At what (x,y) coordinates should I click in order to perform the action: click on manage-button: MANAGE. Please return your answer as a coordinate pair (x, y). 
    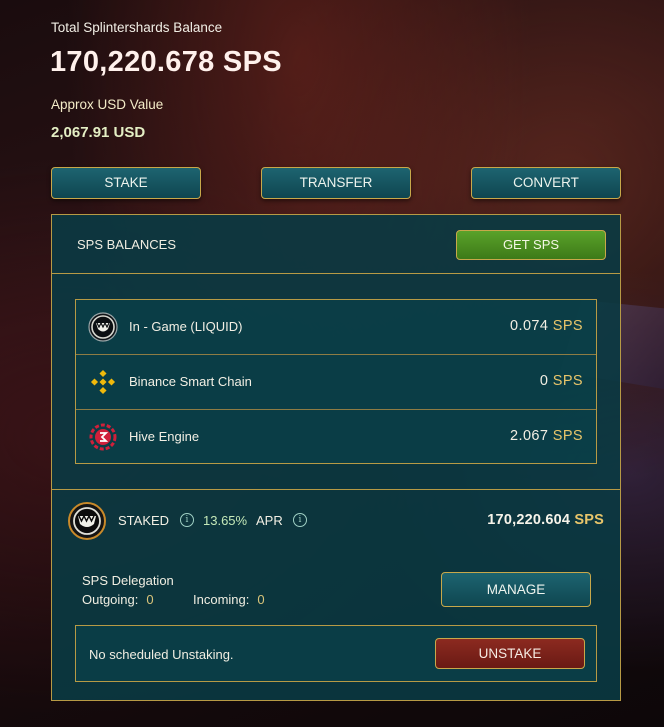
    Looking at the image, I should click on (516, 589).